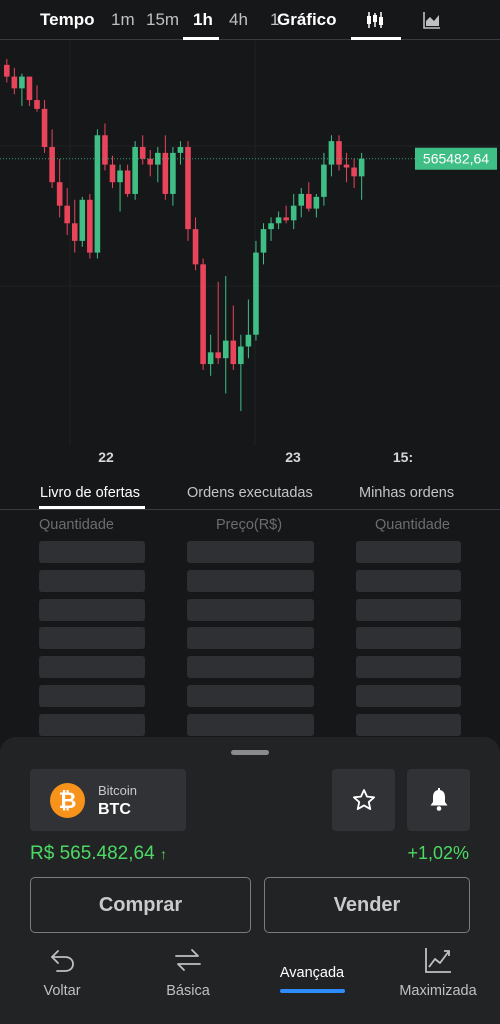  Describe the element at coordinates (312, 973) in the screenshot. I see `nav-advanced: Avançada` at that location.